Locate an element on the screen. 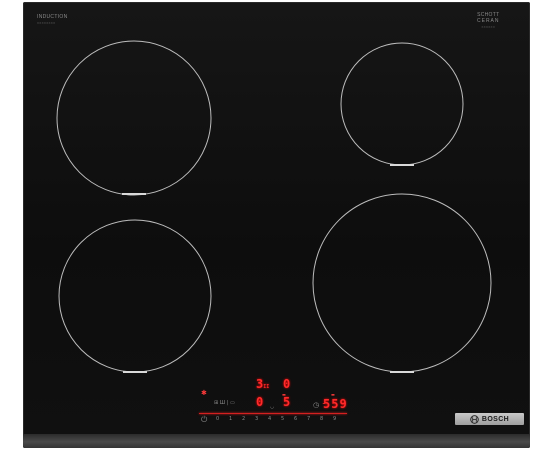 This screenshot has width=550, height=450. bosch-armature-icon is located at coordinates (474, 419).